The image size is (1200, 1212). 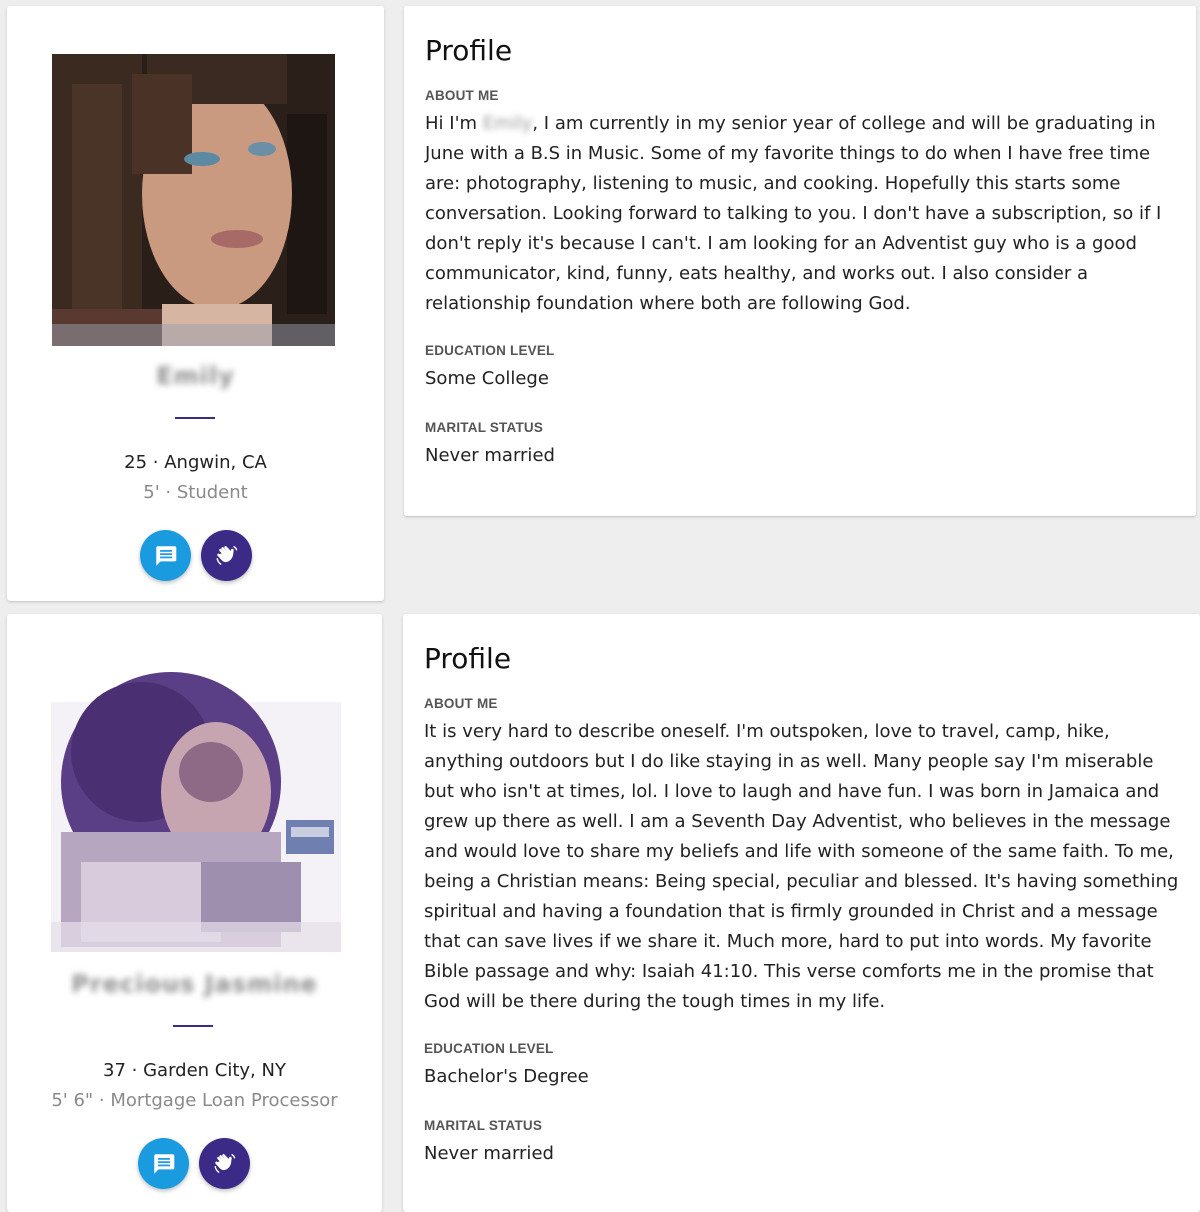 What do you see at coordinates (194, 984) in the screenshot?
I see `profile-name-2: Precious Jasmine` at bounding box center [194, 984].